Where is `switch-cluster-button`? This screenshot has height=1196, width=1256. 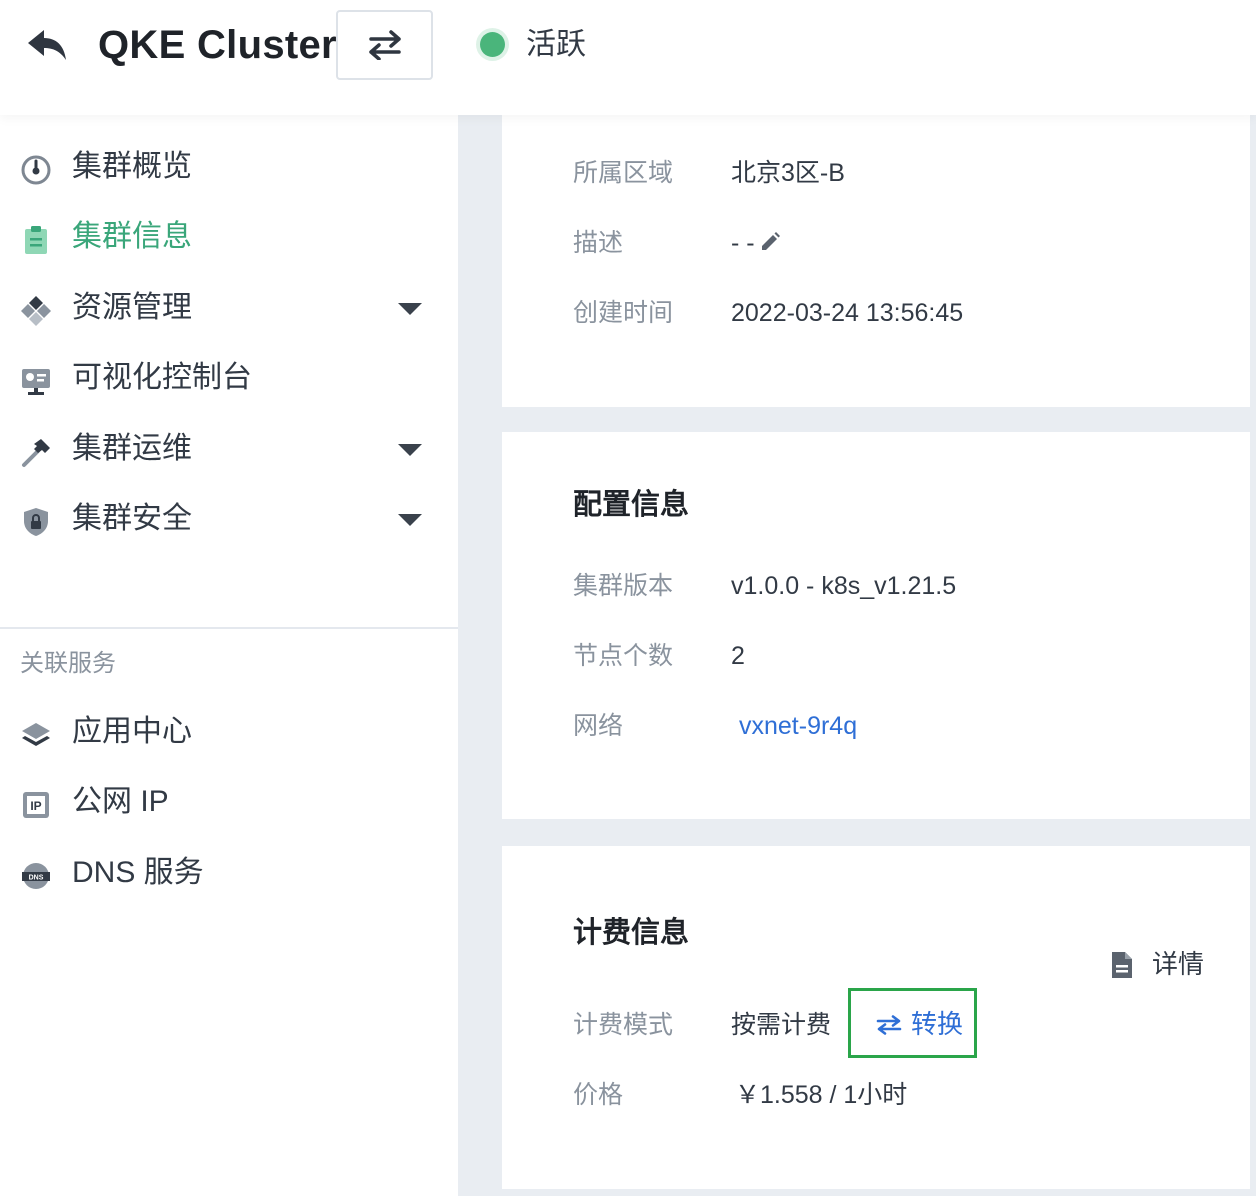 switch-cluster-button is located at coordinates (384, 45).